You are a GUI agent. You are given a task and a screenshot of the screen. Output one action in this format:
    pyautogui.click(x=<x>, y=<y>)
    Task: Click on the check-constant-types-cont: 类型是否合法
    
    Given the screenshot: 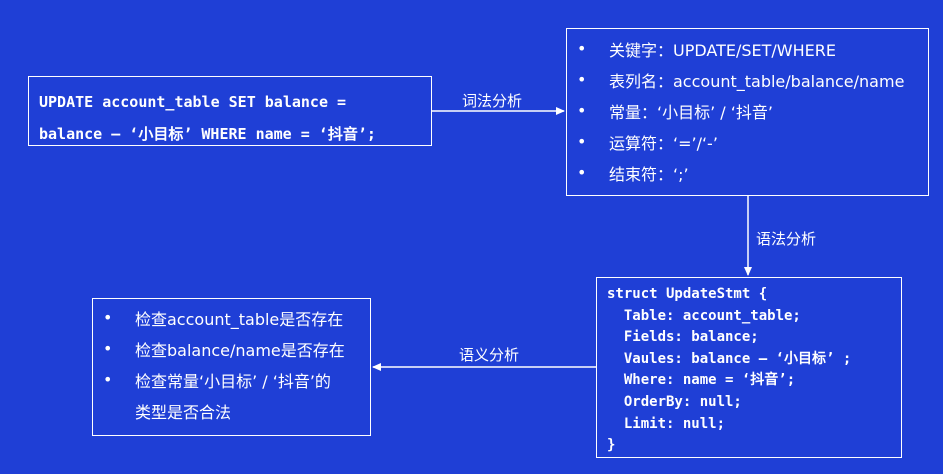 What is the action you would take?
    pyautogui.click(x=183, y=412)
    